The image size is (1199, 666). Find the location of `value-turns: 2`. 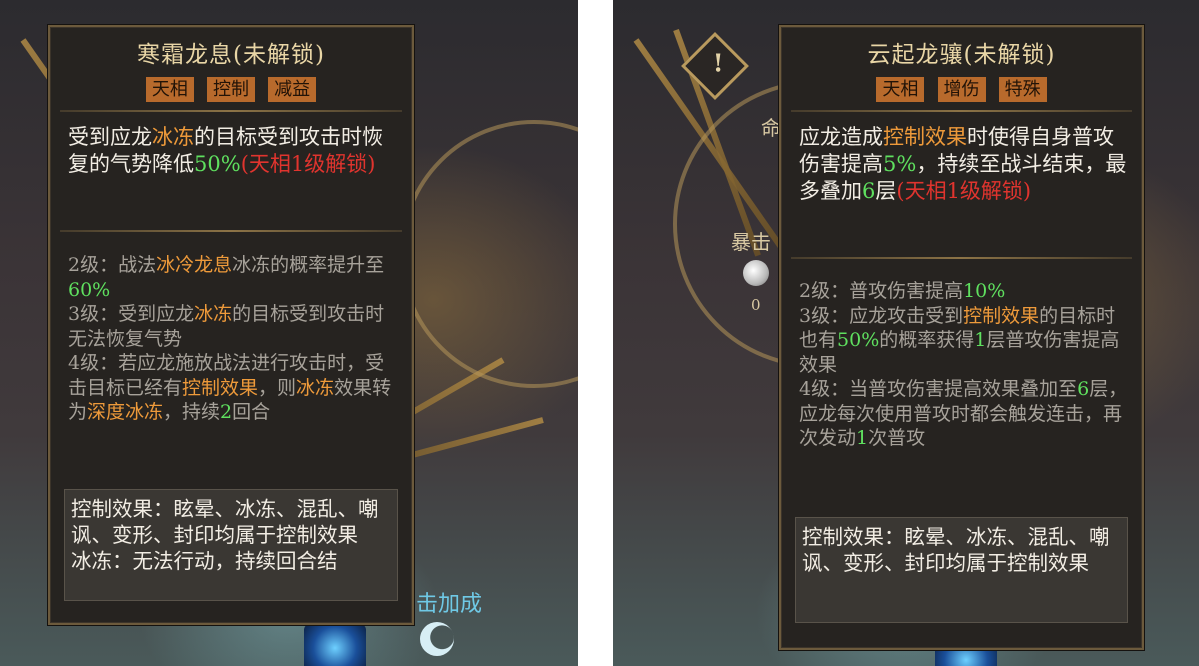

value-turns: 2 is located at coordinates (226, 412).